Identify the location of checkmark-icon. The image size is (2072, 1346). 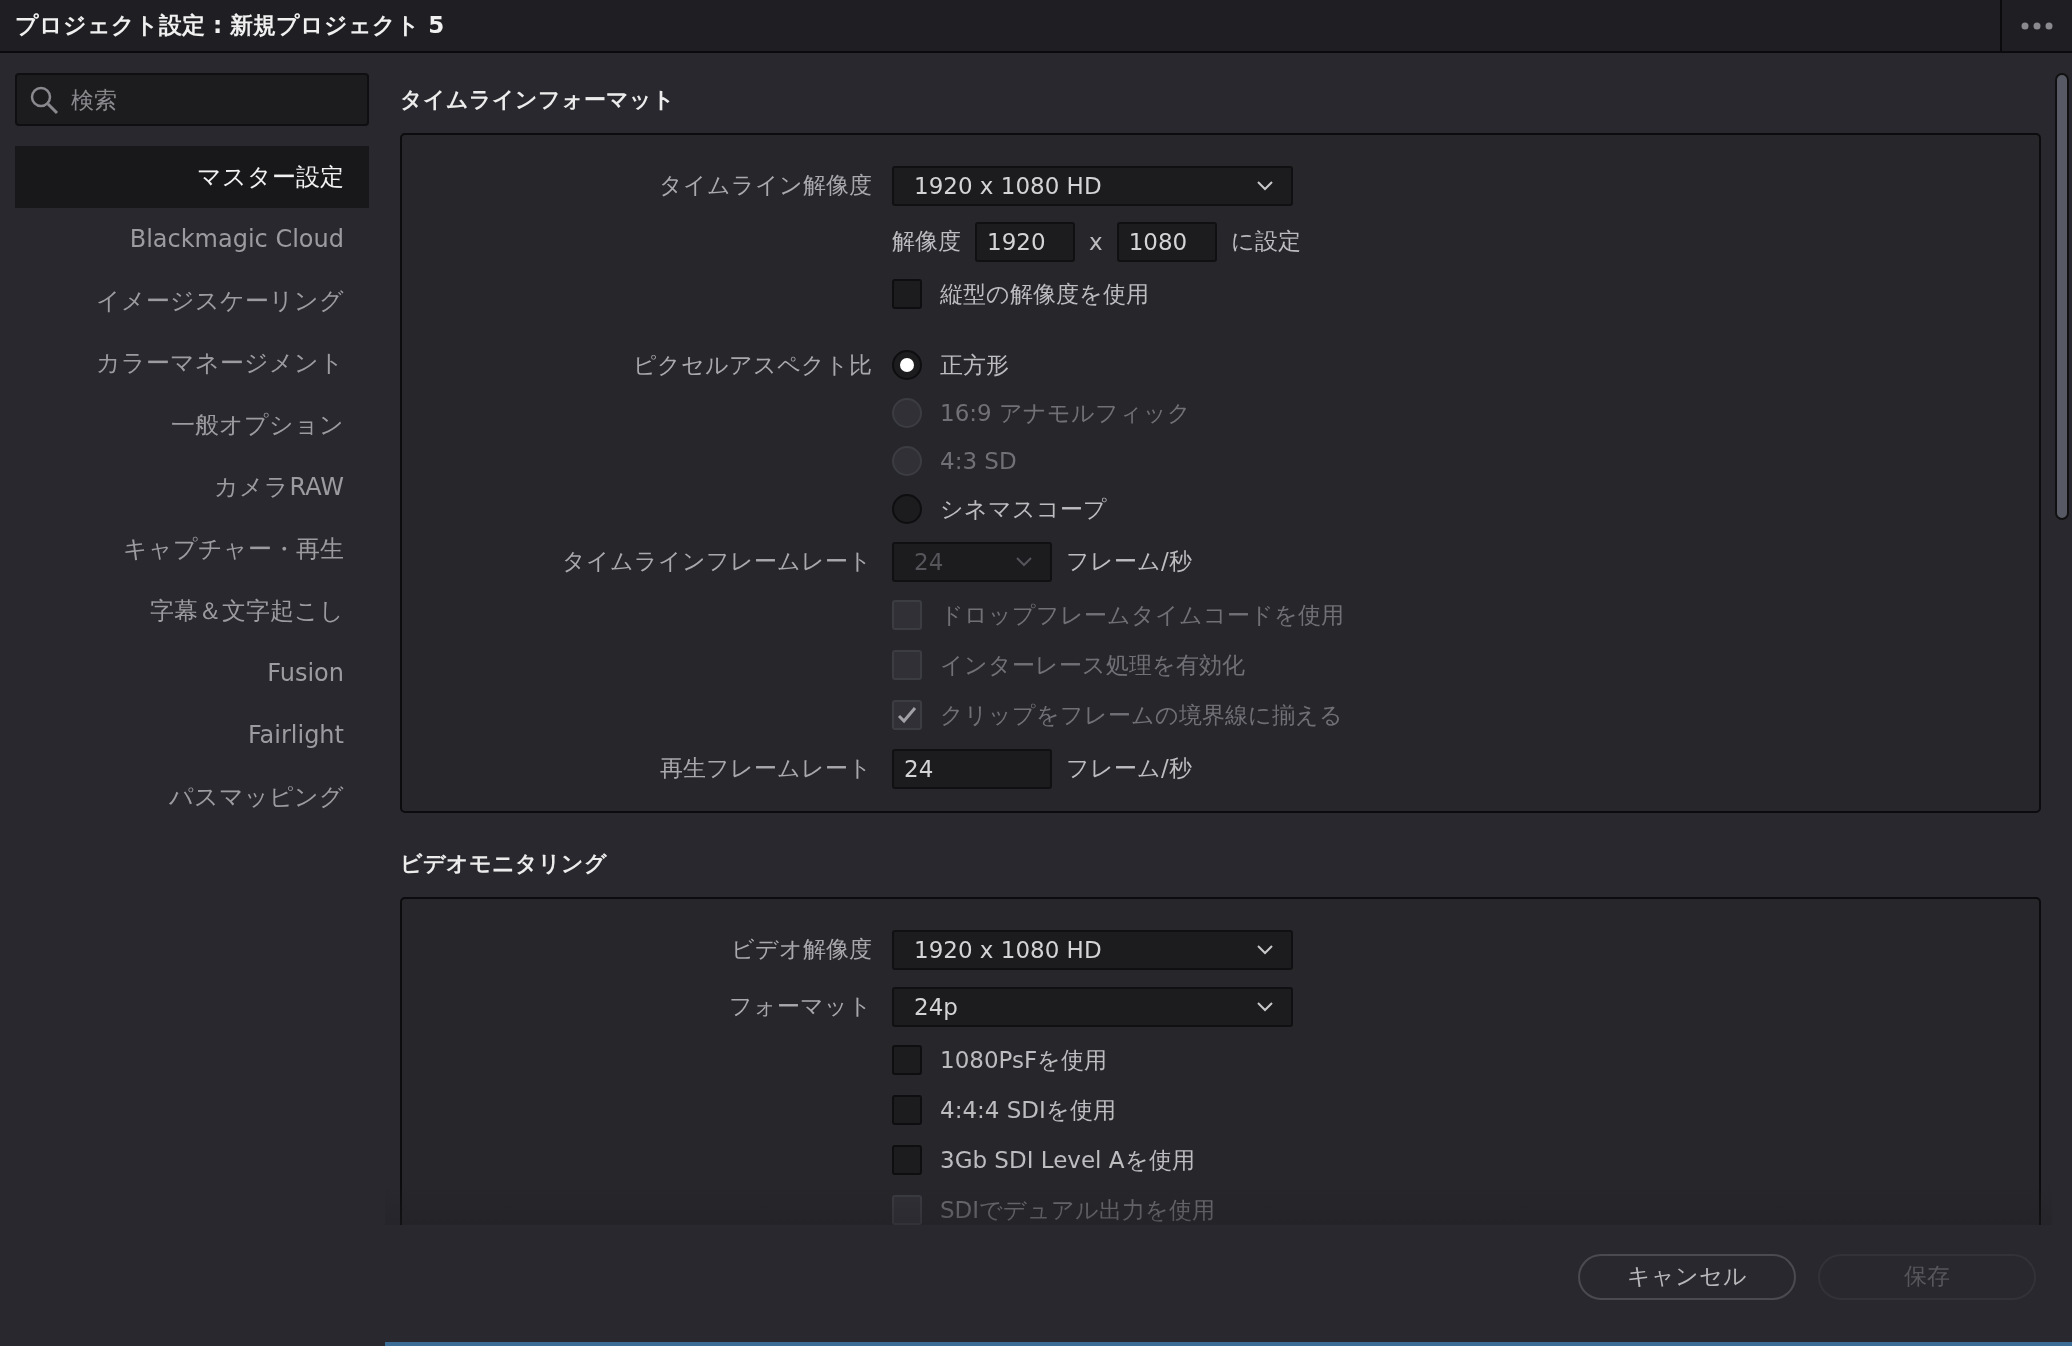
(907, 715).